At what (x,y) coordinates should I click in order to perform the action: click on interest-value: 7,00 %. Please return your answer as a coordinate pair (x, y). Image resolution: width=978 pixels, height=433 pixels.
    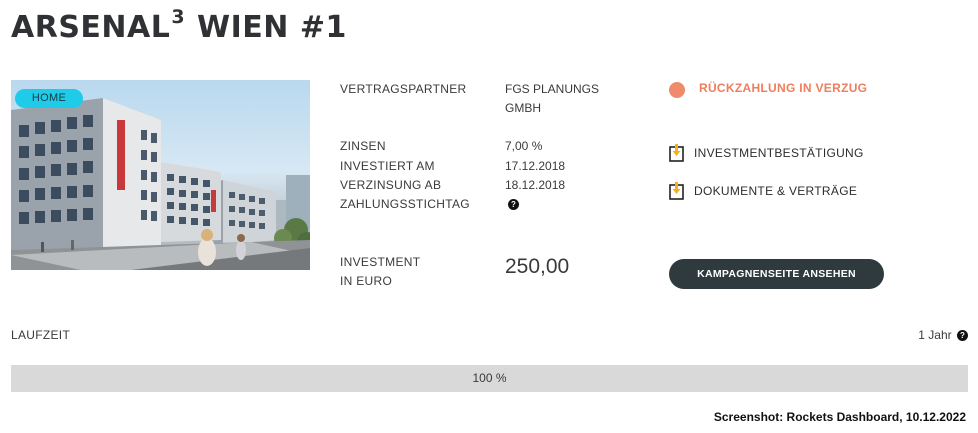
    Looking at the image, I should click on (524, 146).